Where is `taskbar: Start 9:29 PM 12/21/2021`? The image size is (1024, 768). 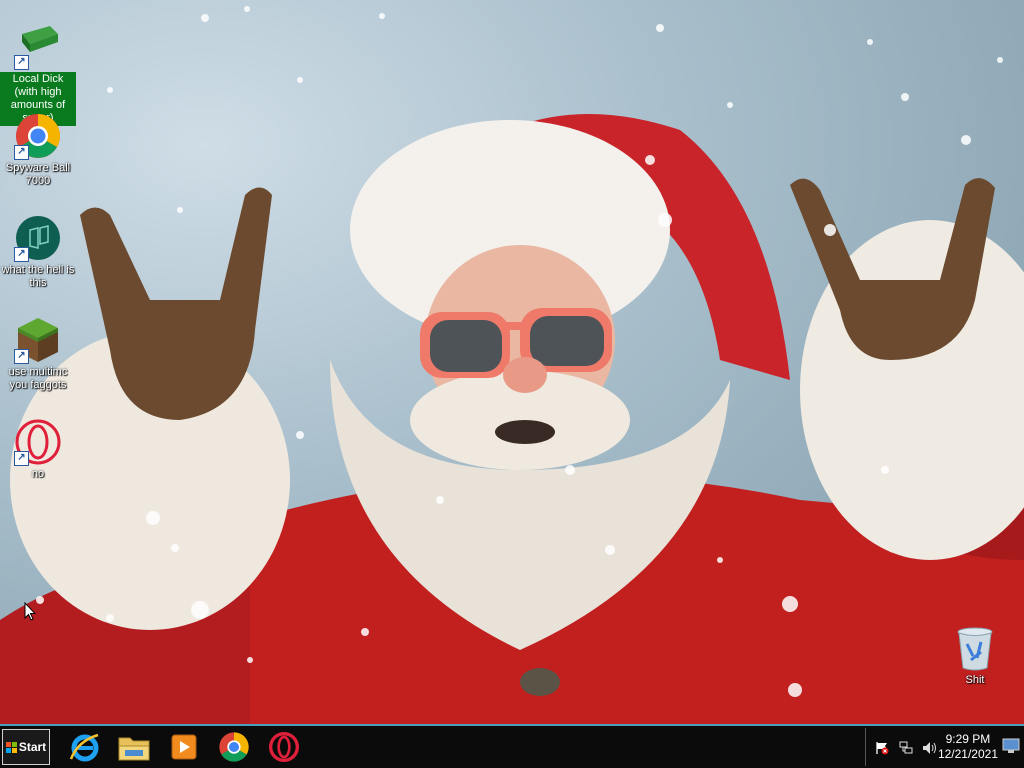 taskbar: Start 9:29 PM 12/21/2021 is located at coordinates (512, 746).